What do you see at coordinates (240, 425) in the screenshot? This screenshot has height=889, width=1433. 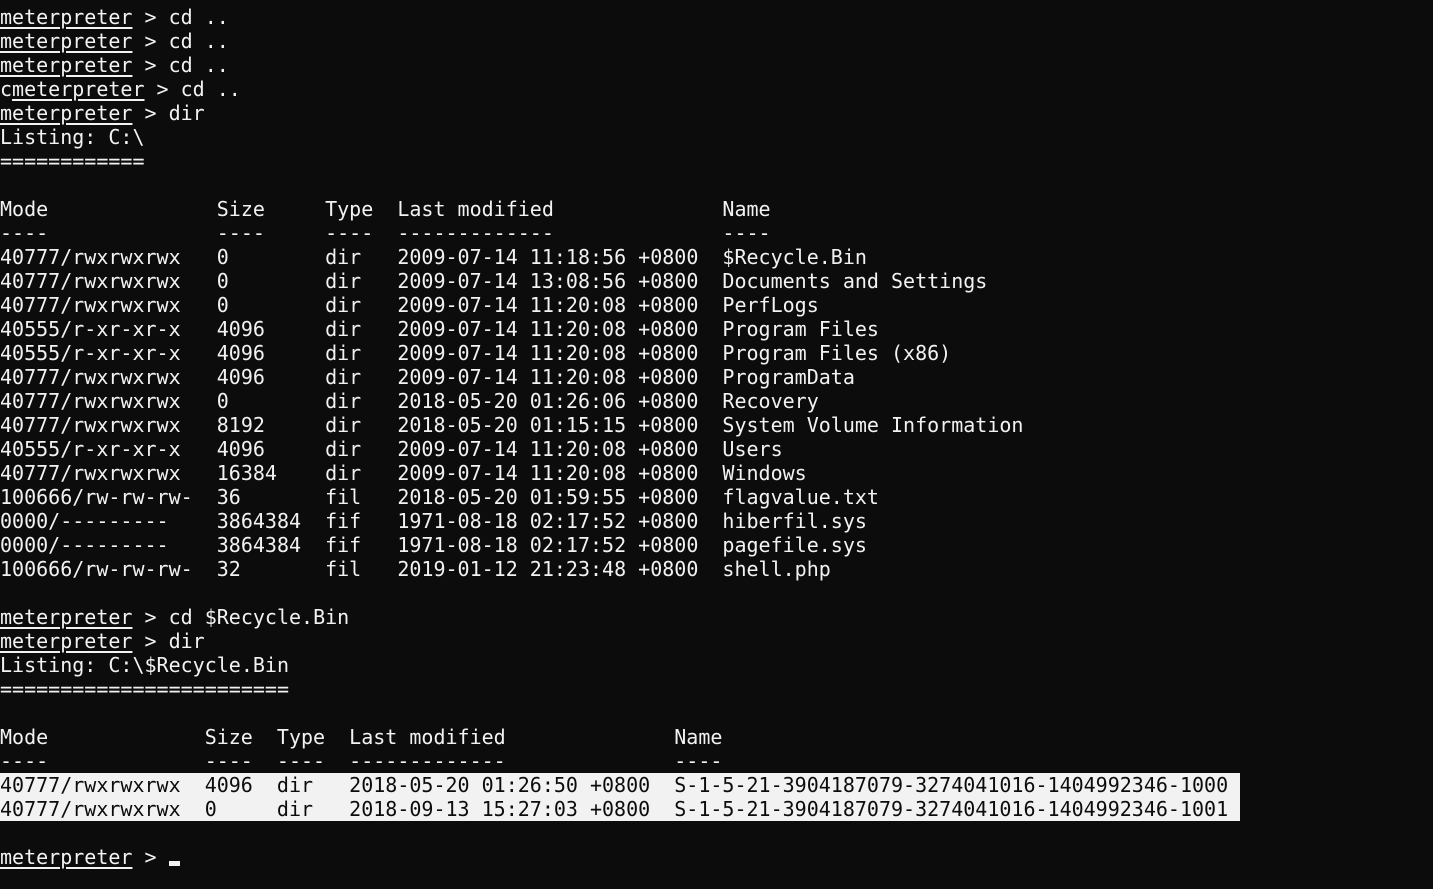 I see `size-cell: 8192` at bounding box center [240, 425].